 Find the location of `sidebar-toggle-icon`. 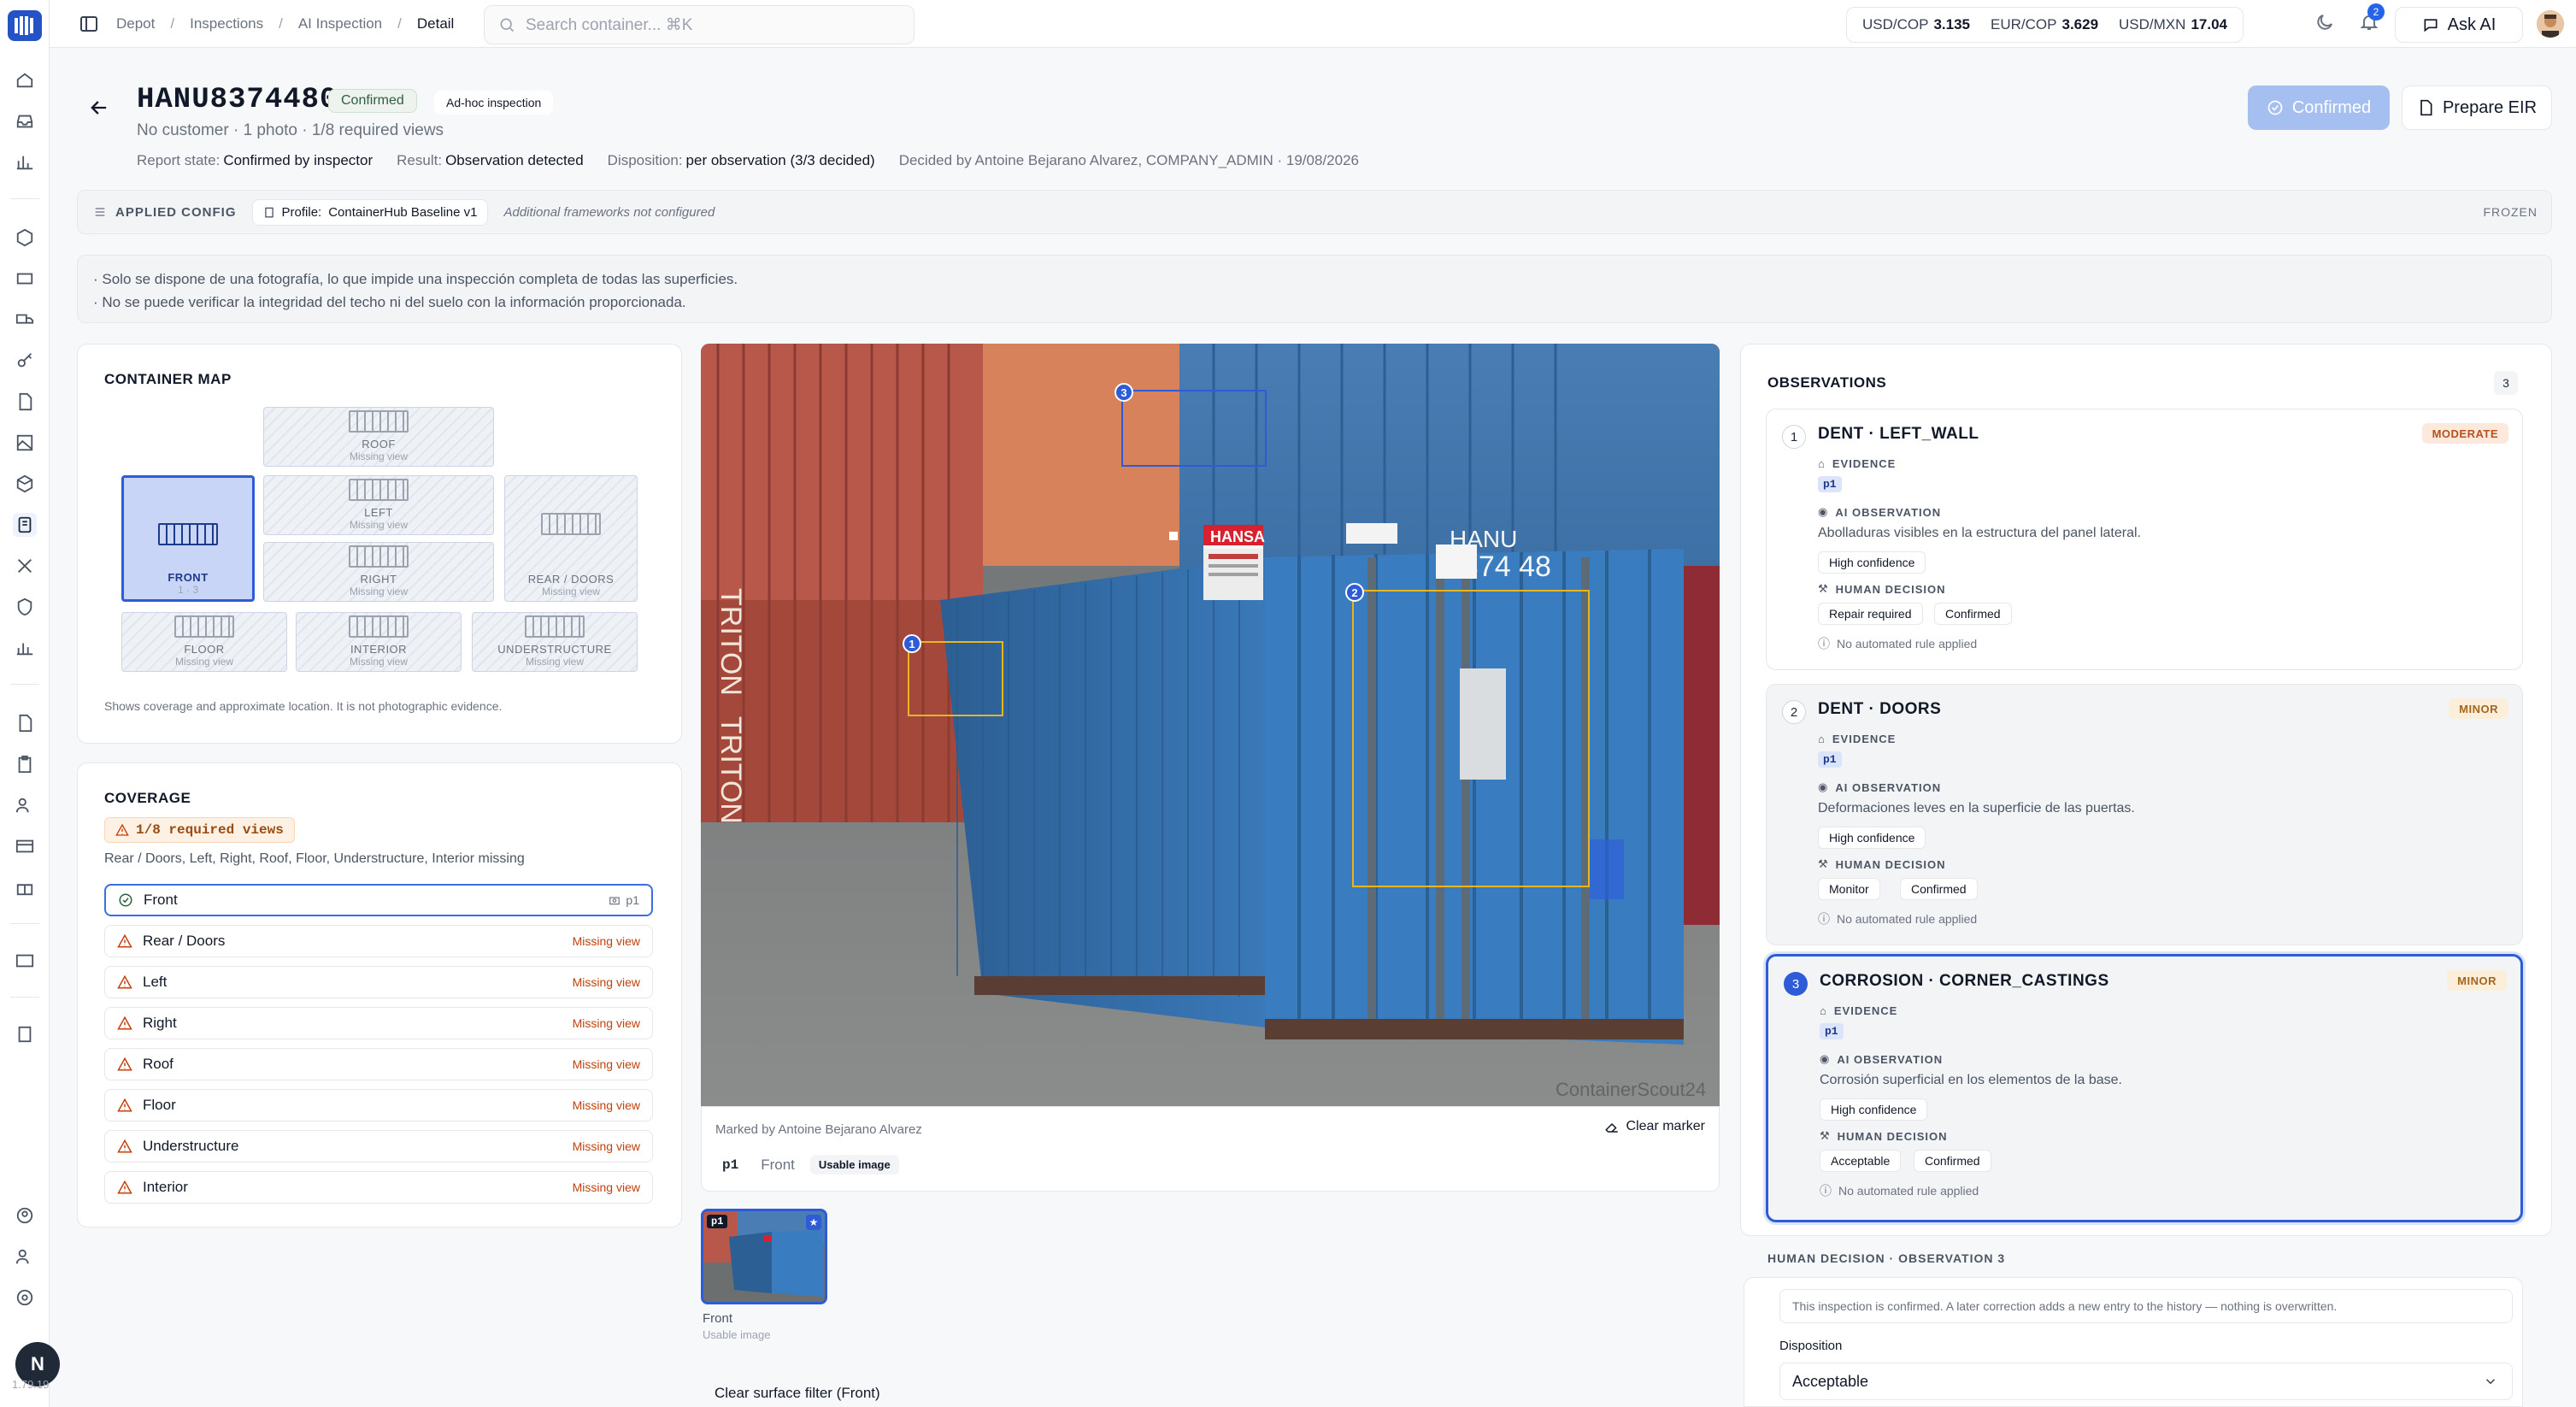

sidebar-toggle-icon is located at coordinates (89, 26).